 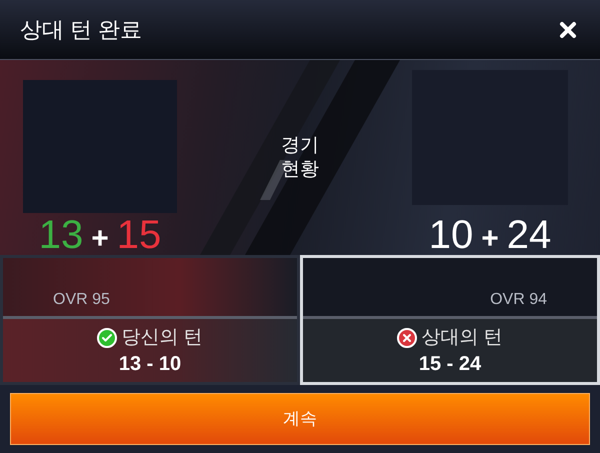 I want to click on score-text: 10, so click(x=451, y=235).